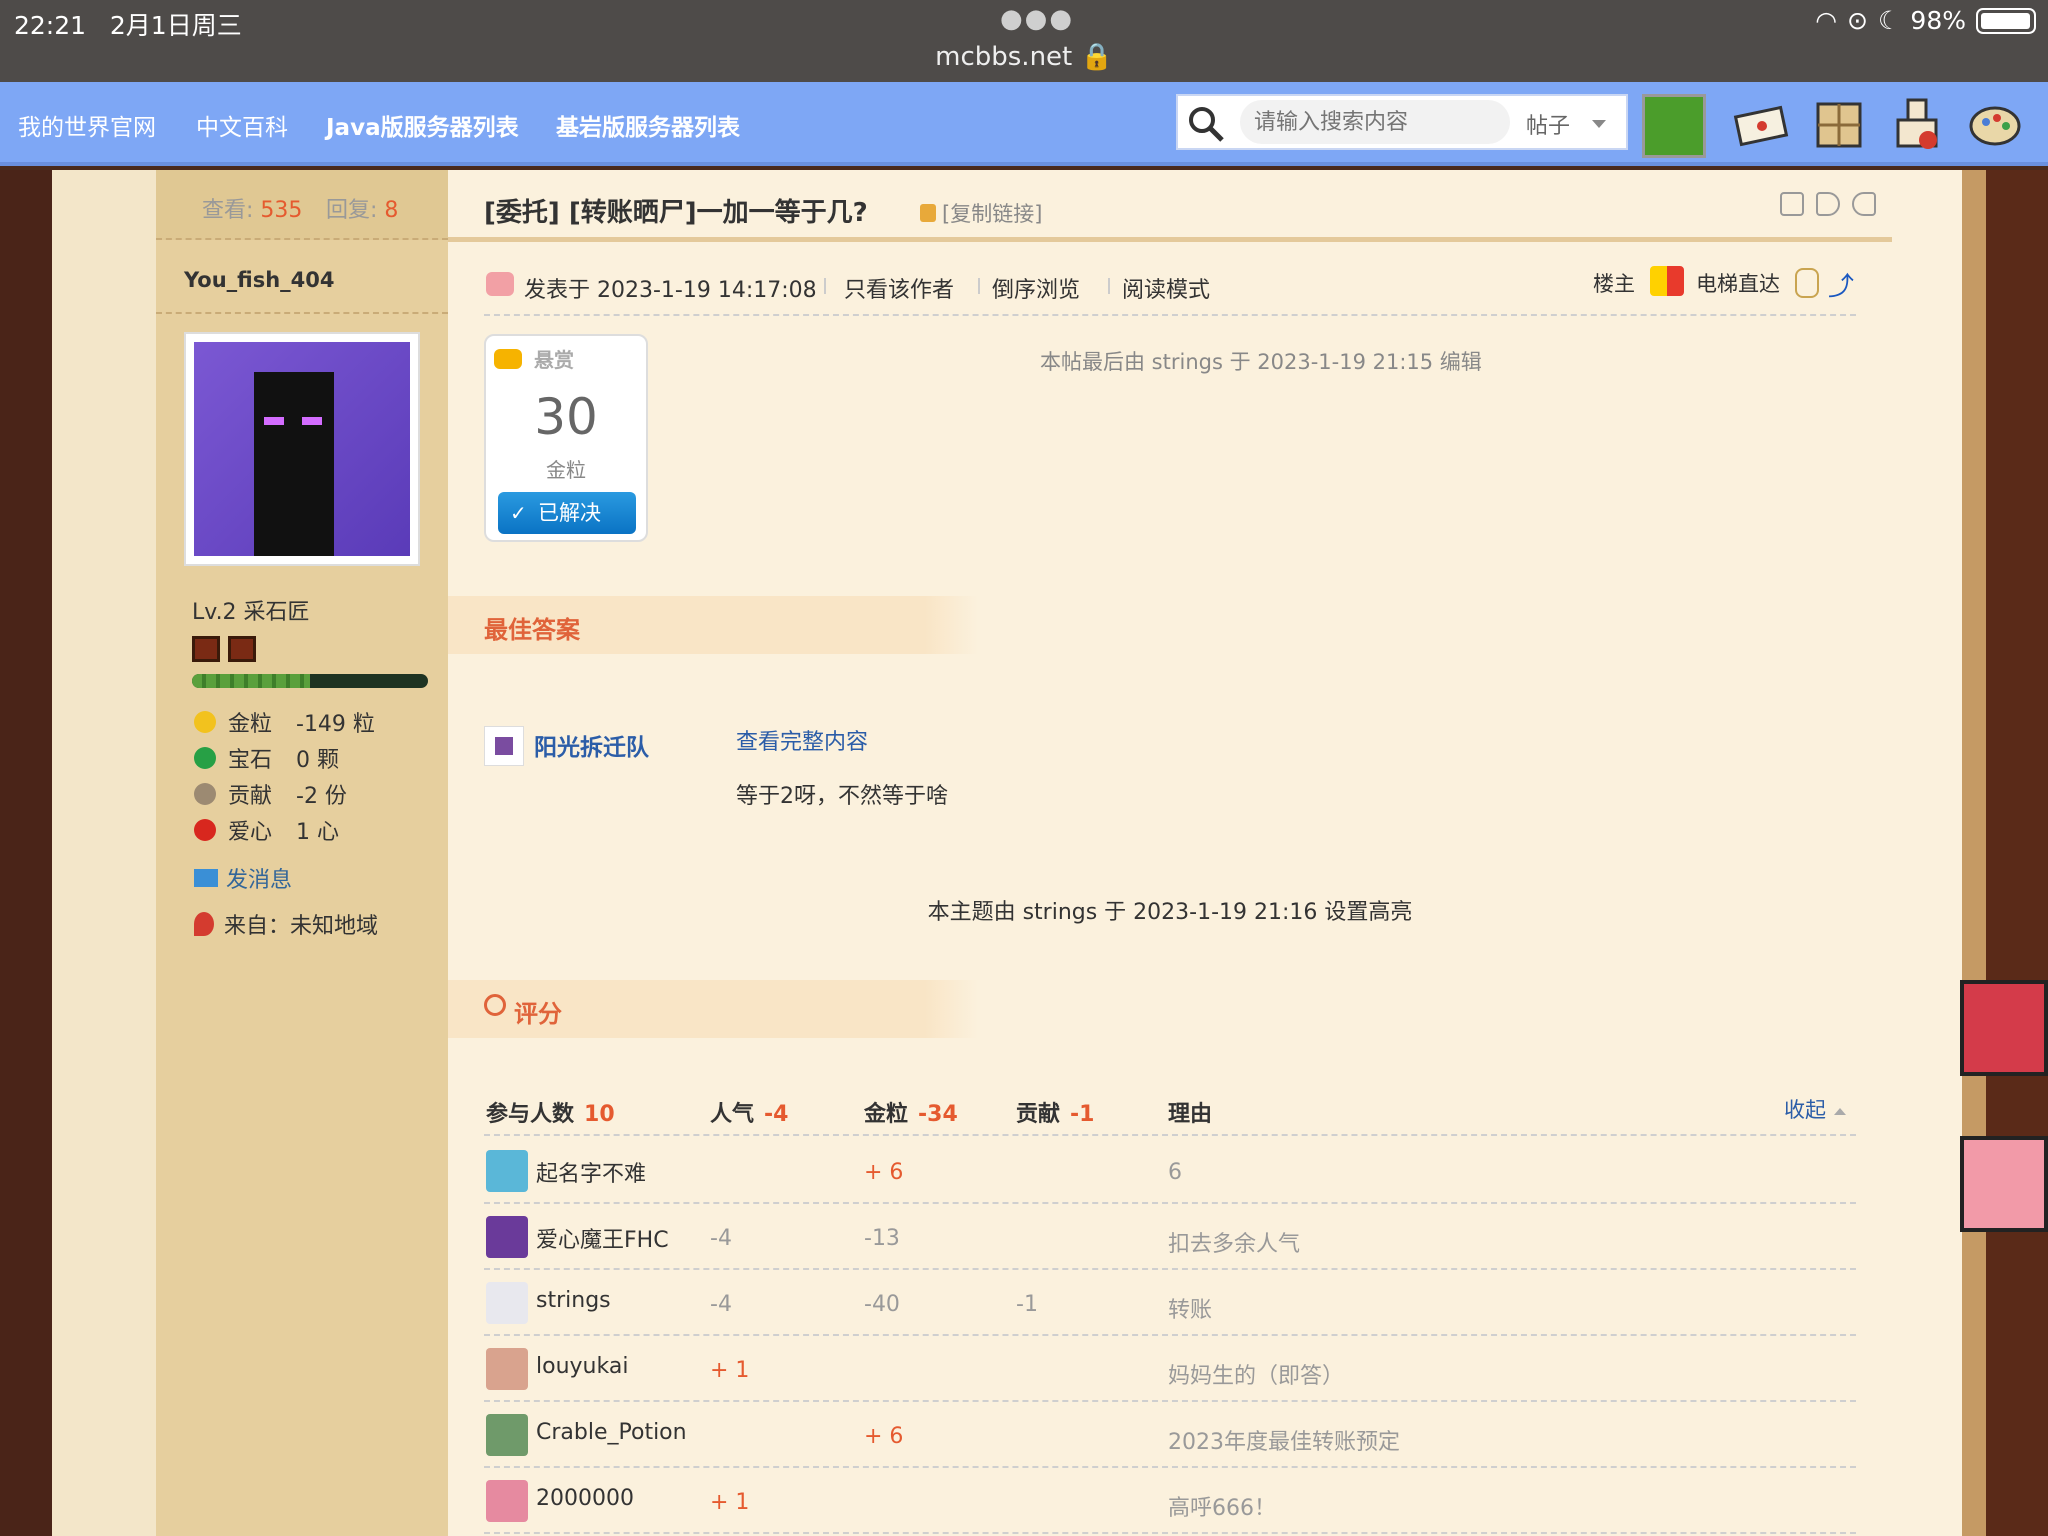 The height and width of the screenshot is (1536, 2048). I want to click on chevron-down-icon, so click(1599, 124).